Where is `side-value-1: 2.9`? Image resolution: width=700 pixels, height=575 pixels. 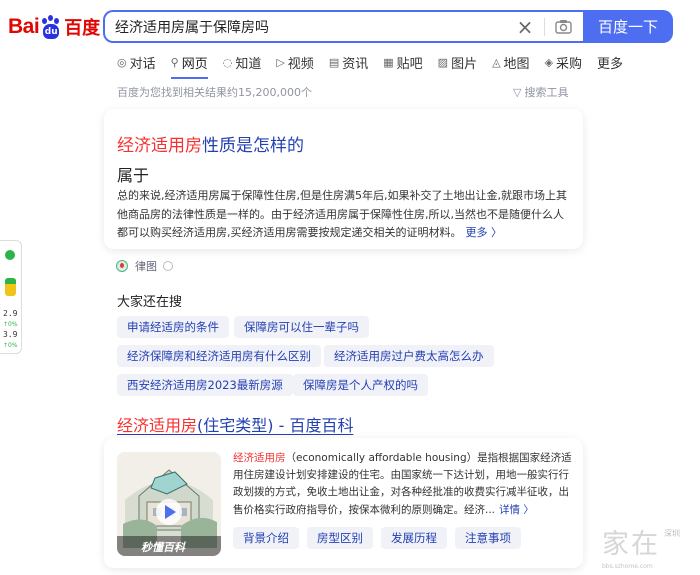
side-value-1: 2.9 is located at coordinates (10, 313).